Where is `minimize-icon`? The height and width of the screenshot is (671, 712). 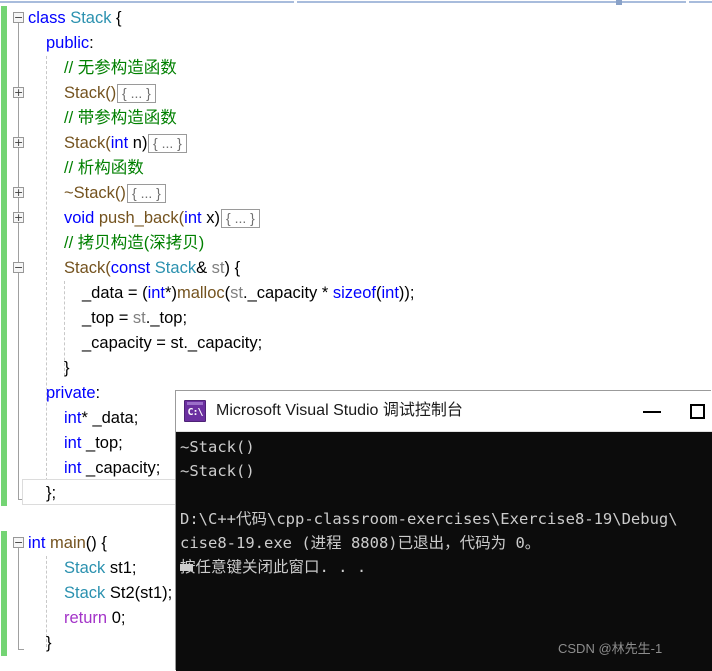 minimize-icon is located at coordinates (652, 412).